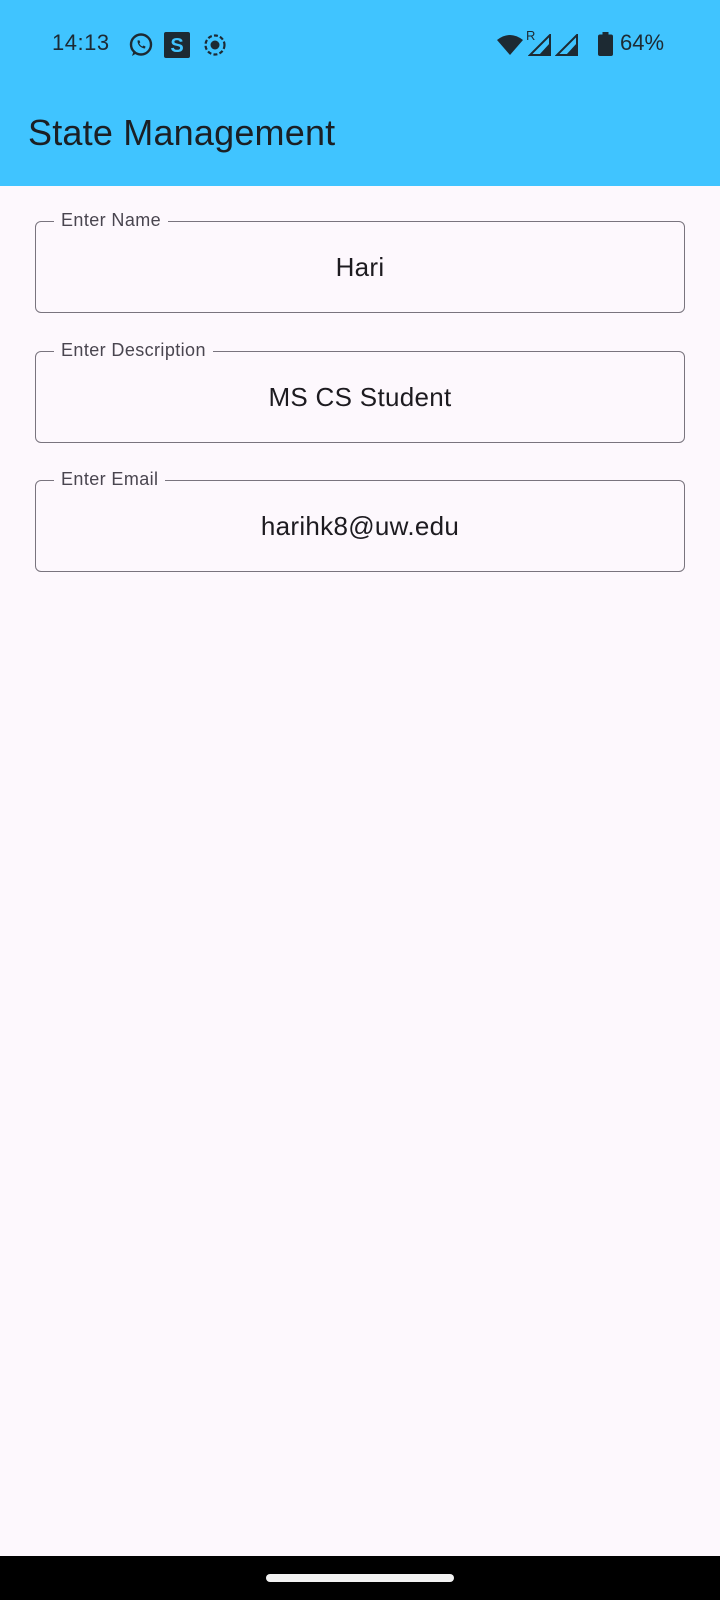 The height and width of the screenshot is (1600, 720). What do you see at coordinates (81, 42) in the screenshot?
I see `status-time: 14:13` at bounding box center [81, 42].